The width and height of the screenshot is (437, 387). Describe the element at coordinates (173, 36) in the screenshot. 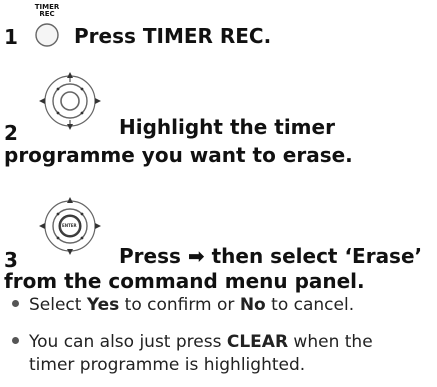

I see `step-1-text: Press TIMER REC.` at that location.